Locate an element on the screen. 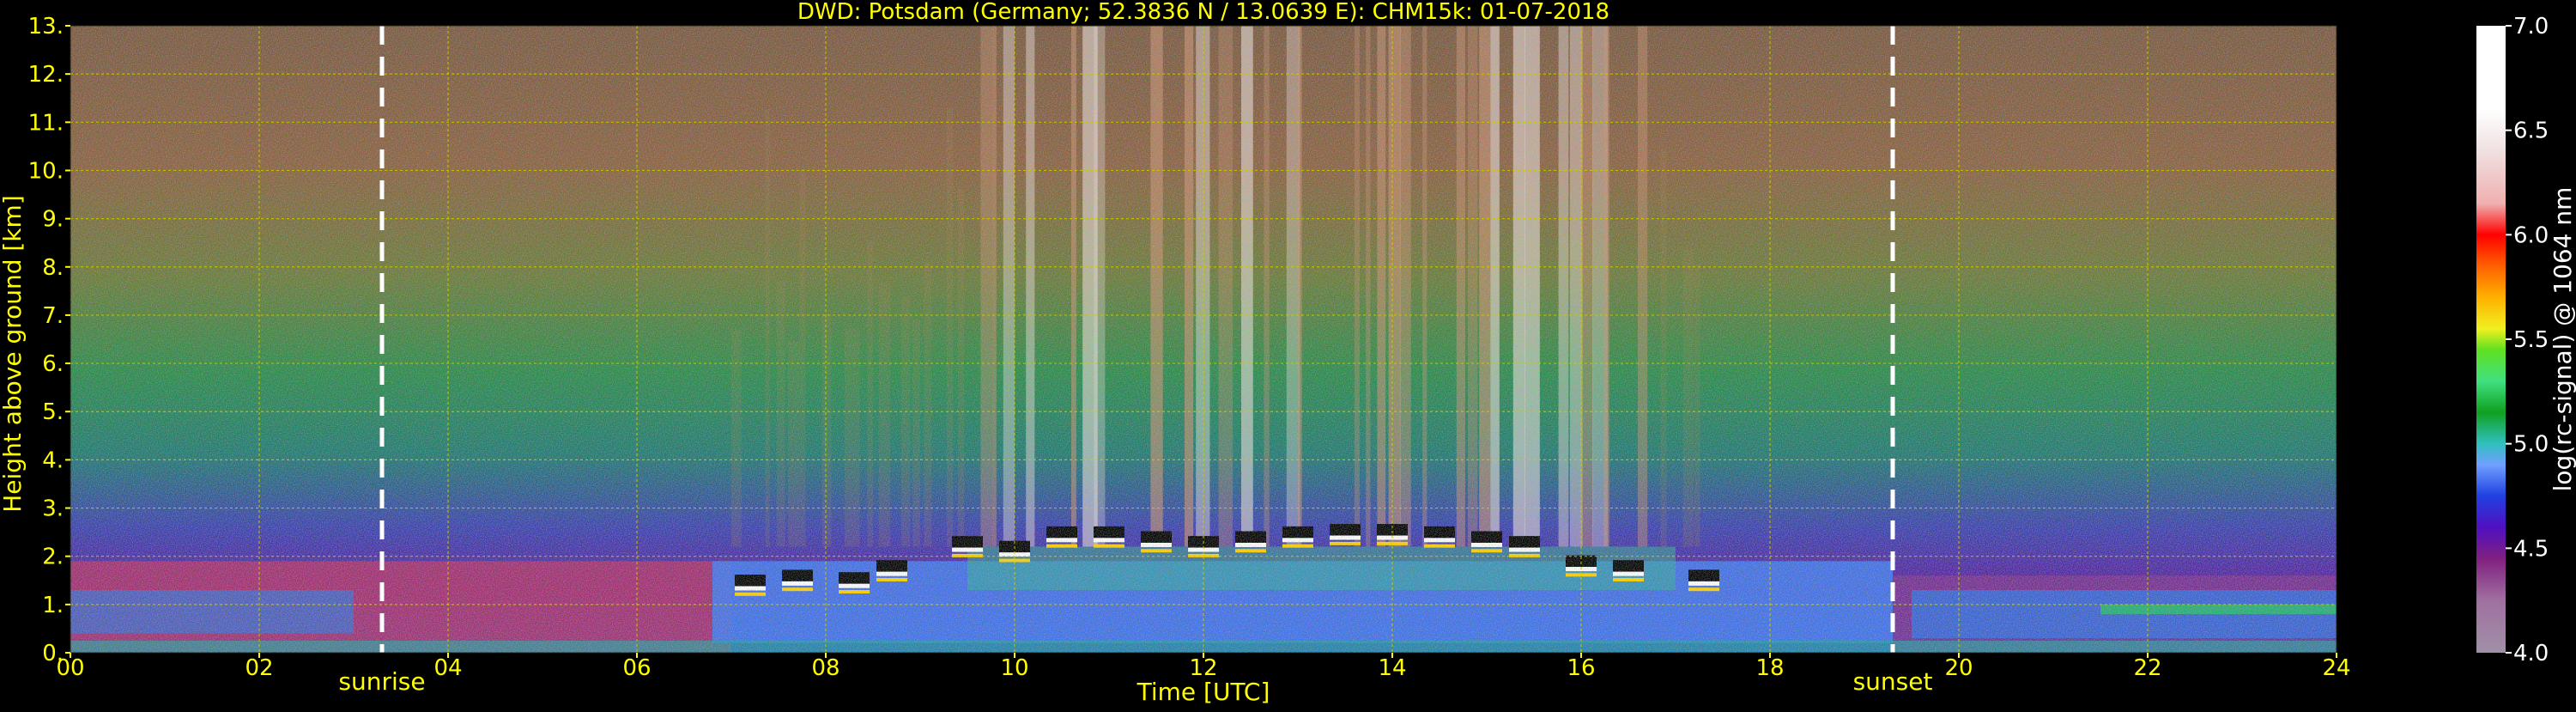 The image size is (2576, 712). y-tick-label: 3. is located at coordinates (53, 509).